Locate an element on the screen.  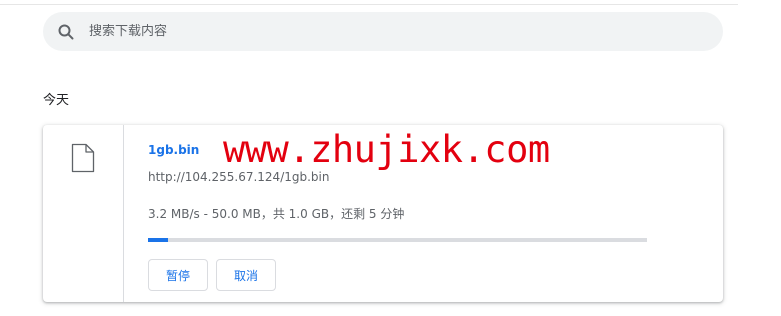
cancel-button: 取消 is located at coordinates (246, 275).